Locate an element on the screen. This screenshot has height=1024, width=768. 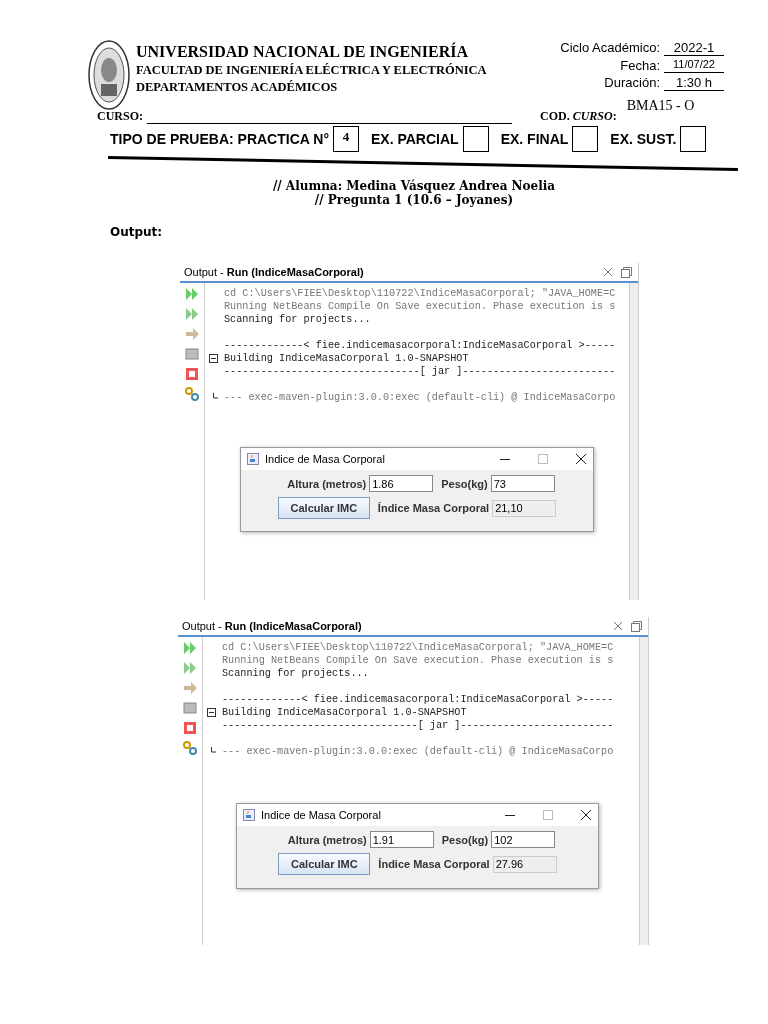
test-type-label: EX. FINAL is located at coordinates (534, 139).